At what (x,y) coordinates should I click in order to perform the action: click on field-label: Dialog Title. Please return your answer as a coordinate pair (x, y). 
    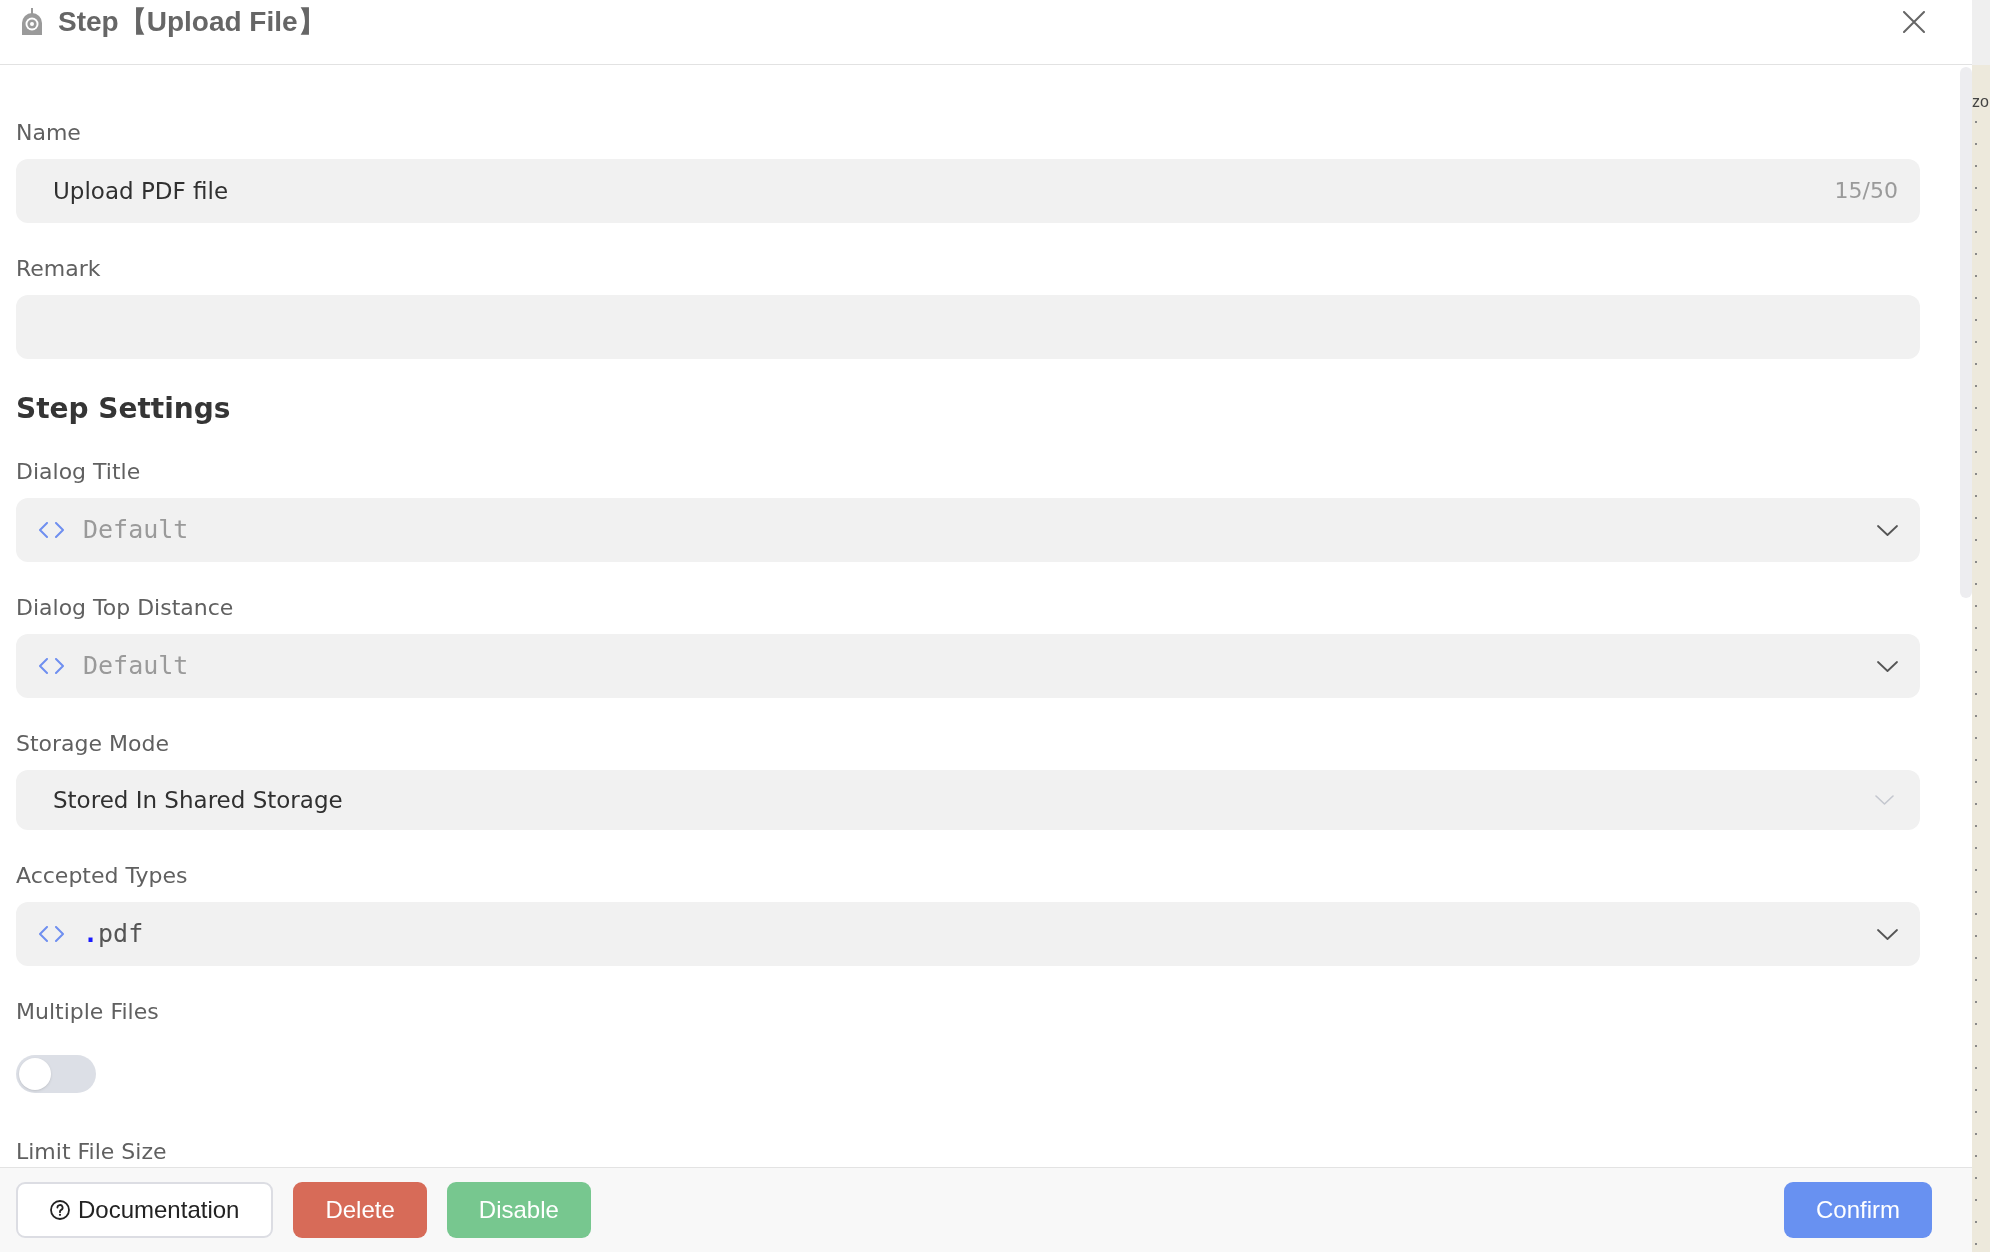
    Looking at the image, I should click on (78, 472).